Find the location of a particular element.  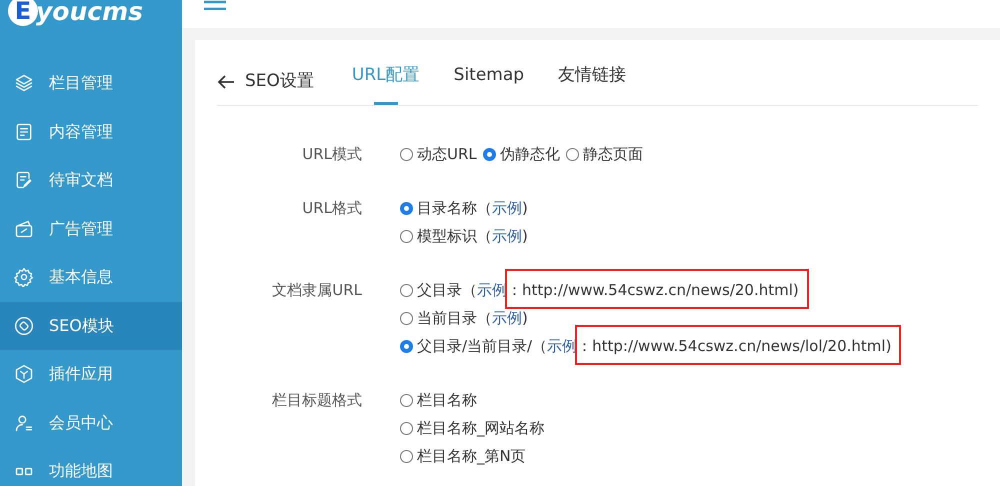

option-label: 栏目名称_第N页 is located at coordinates (471, 456).